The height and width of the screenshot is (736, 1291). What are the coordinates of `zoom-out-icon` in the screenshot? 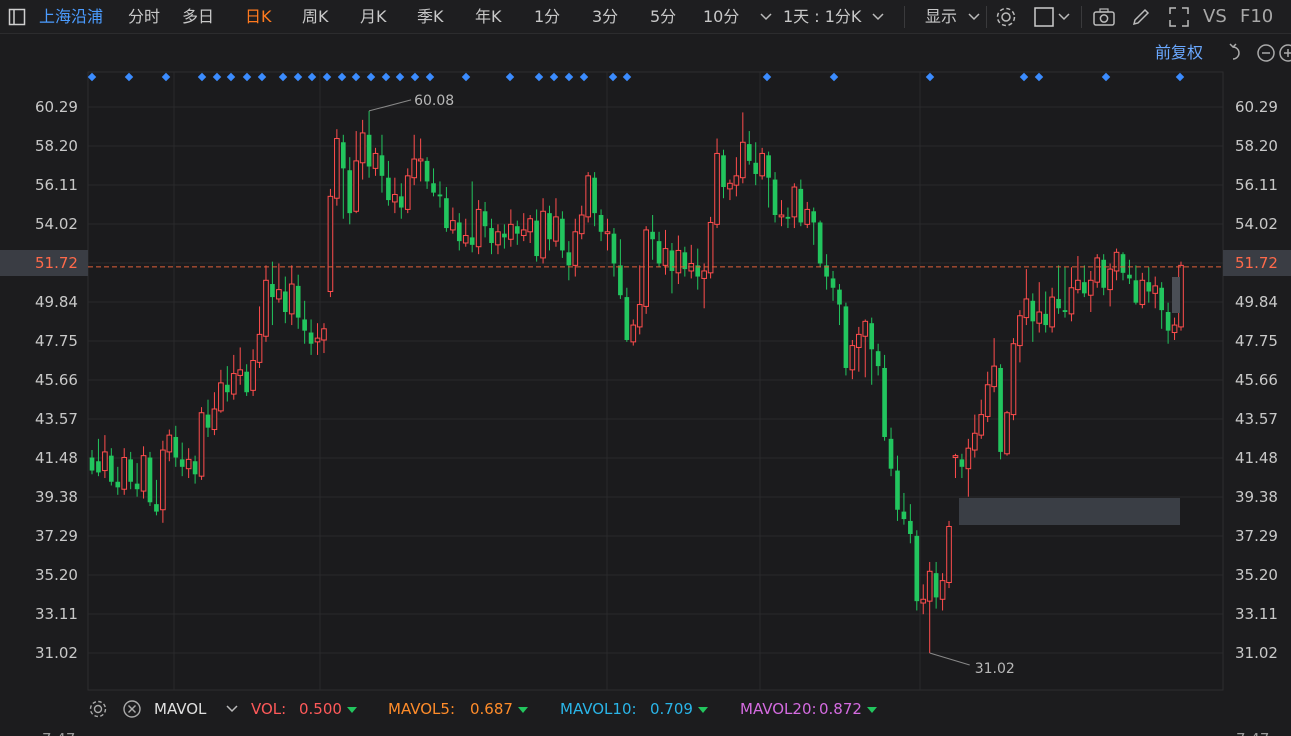 It's located at (1266, 53).